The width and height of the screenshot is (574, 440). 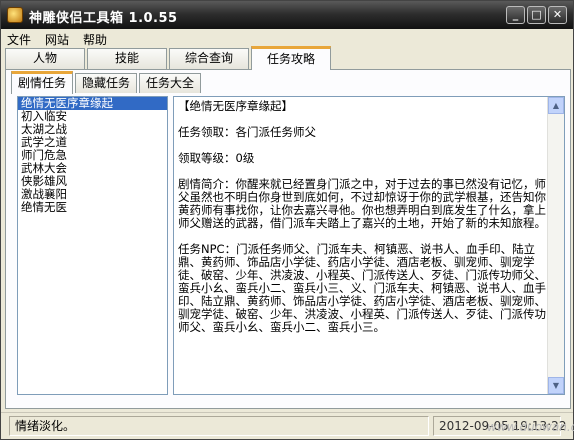 I want to click on tab-query: 综合查询, so click(x=209, y=58).